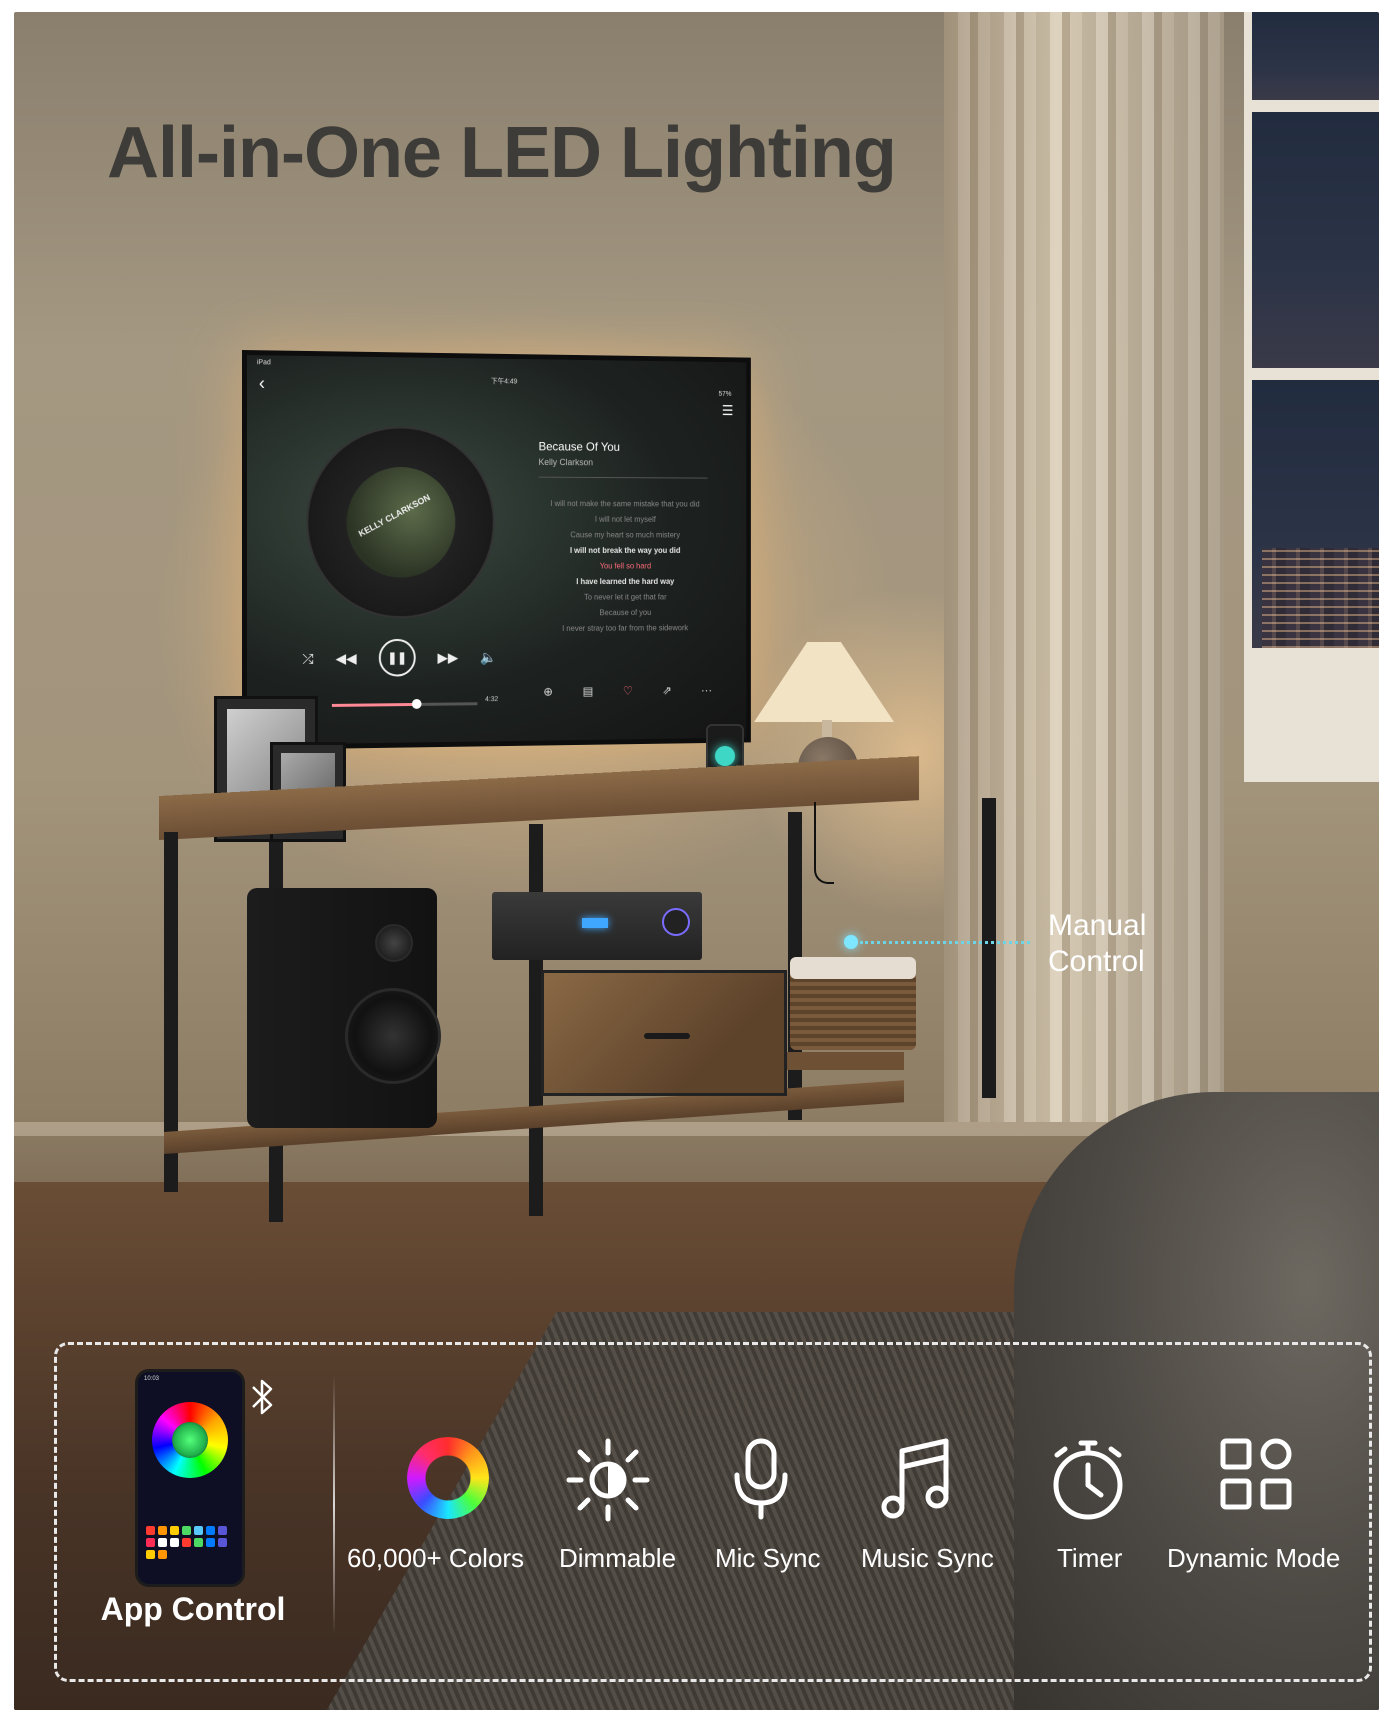  I want to click on lyric-line: I never stray too far from the sidework, so click(625, 628).